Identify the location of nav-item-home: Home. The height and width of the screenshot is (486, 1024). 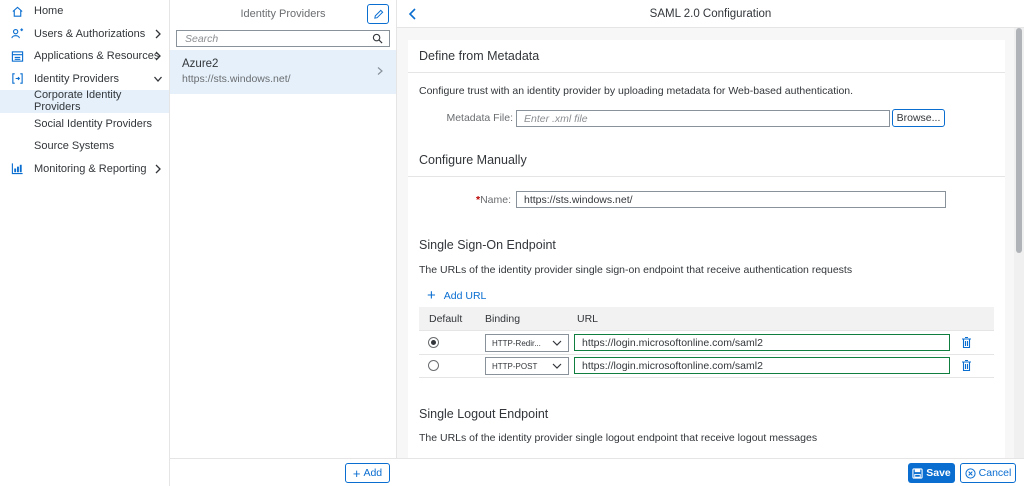
(84, 11).